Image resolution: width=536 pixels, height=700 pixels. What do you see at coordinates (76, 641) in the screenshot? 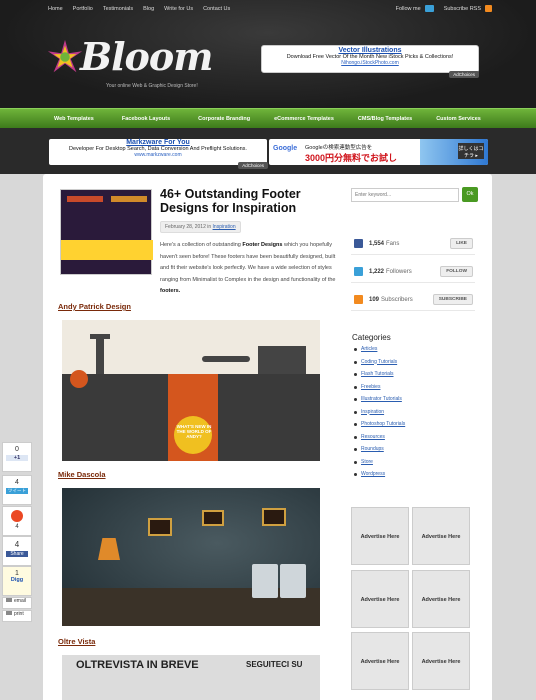
I see `section-oltre-vista: Oltre Vista` at bounding box center [76, 641].